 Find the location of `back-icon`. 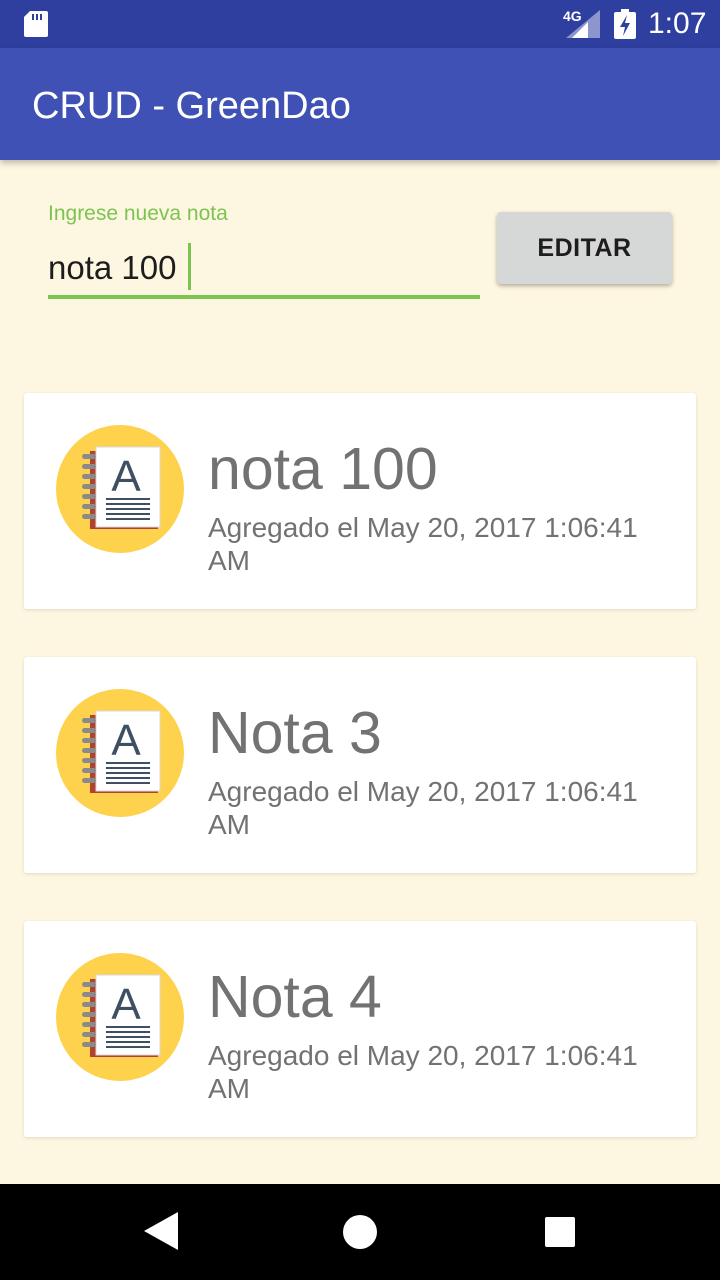

back-icon is located at coordinates (161, 1231).